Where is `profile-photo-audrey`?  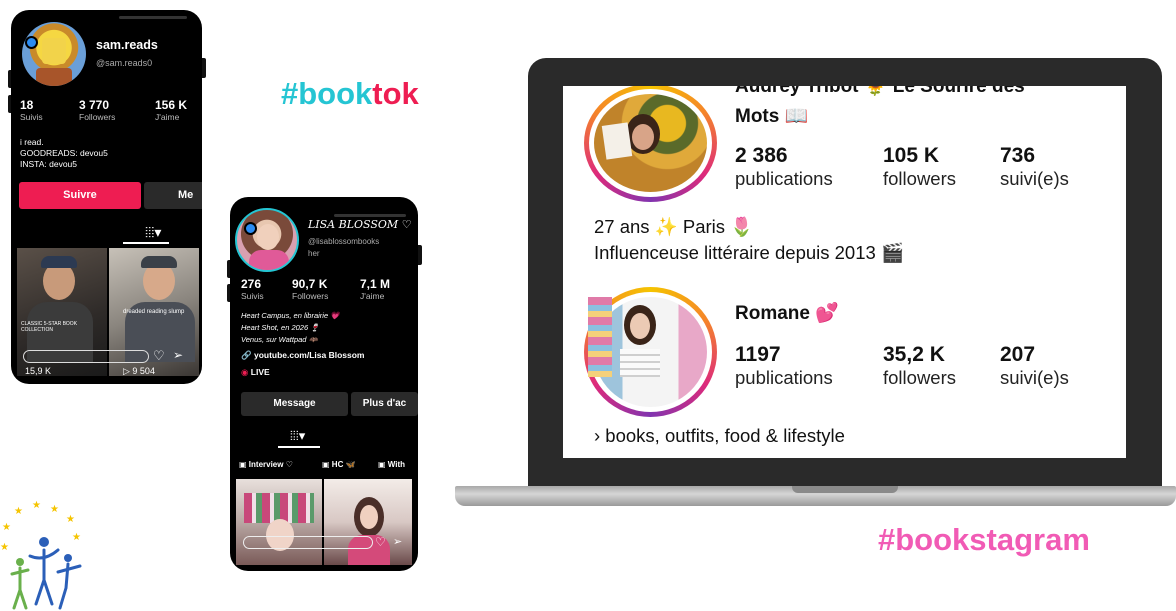
profile-photo-audrey is located at coordinates (650, 143).